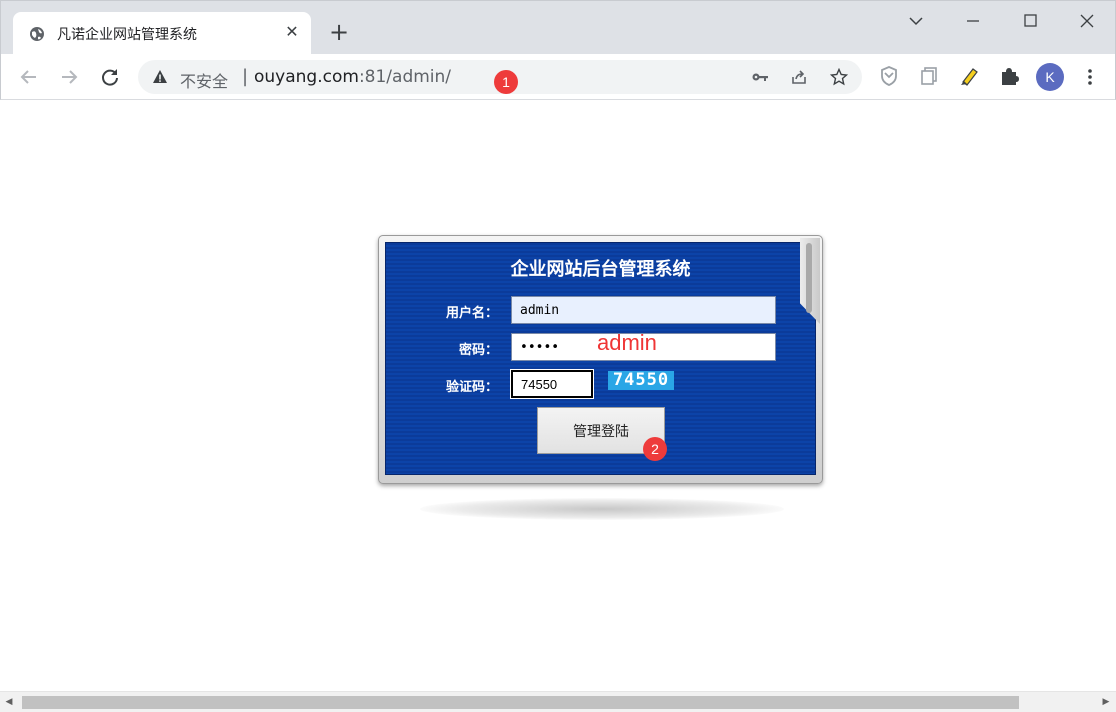 The width and height of the screenshot is (1116, 712). Describe the element at coordinates (643, 310) in the screenshot. I see `username-input` at that location.